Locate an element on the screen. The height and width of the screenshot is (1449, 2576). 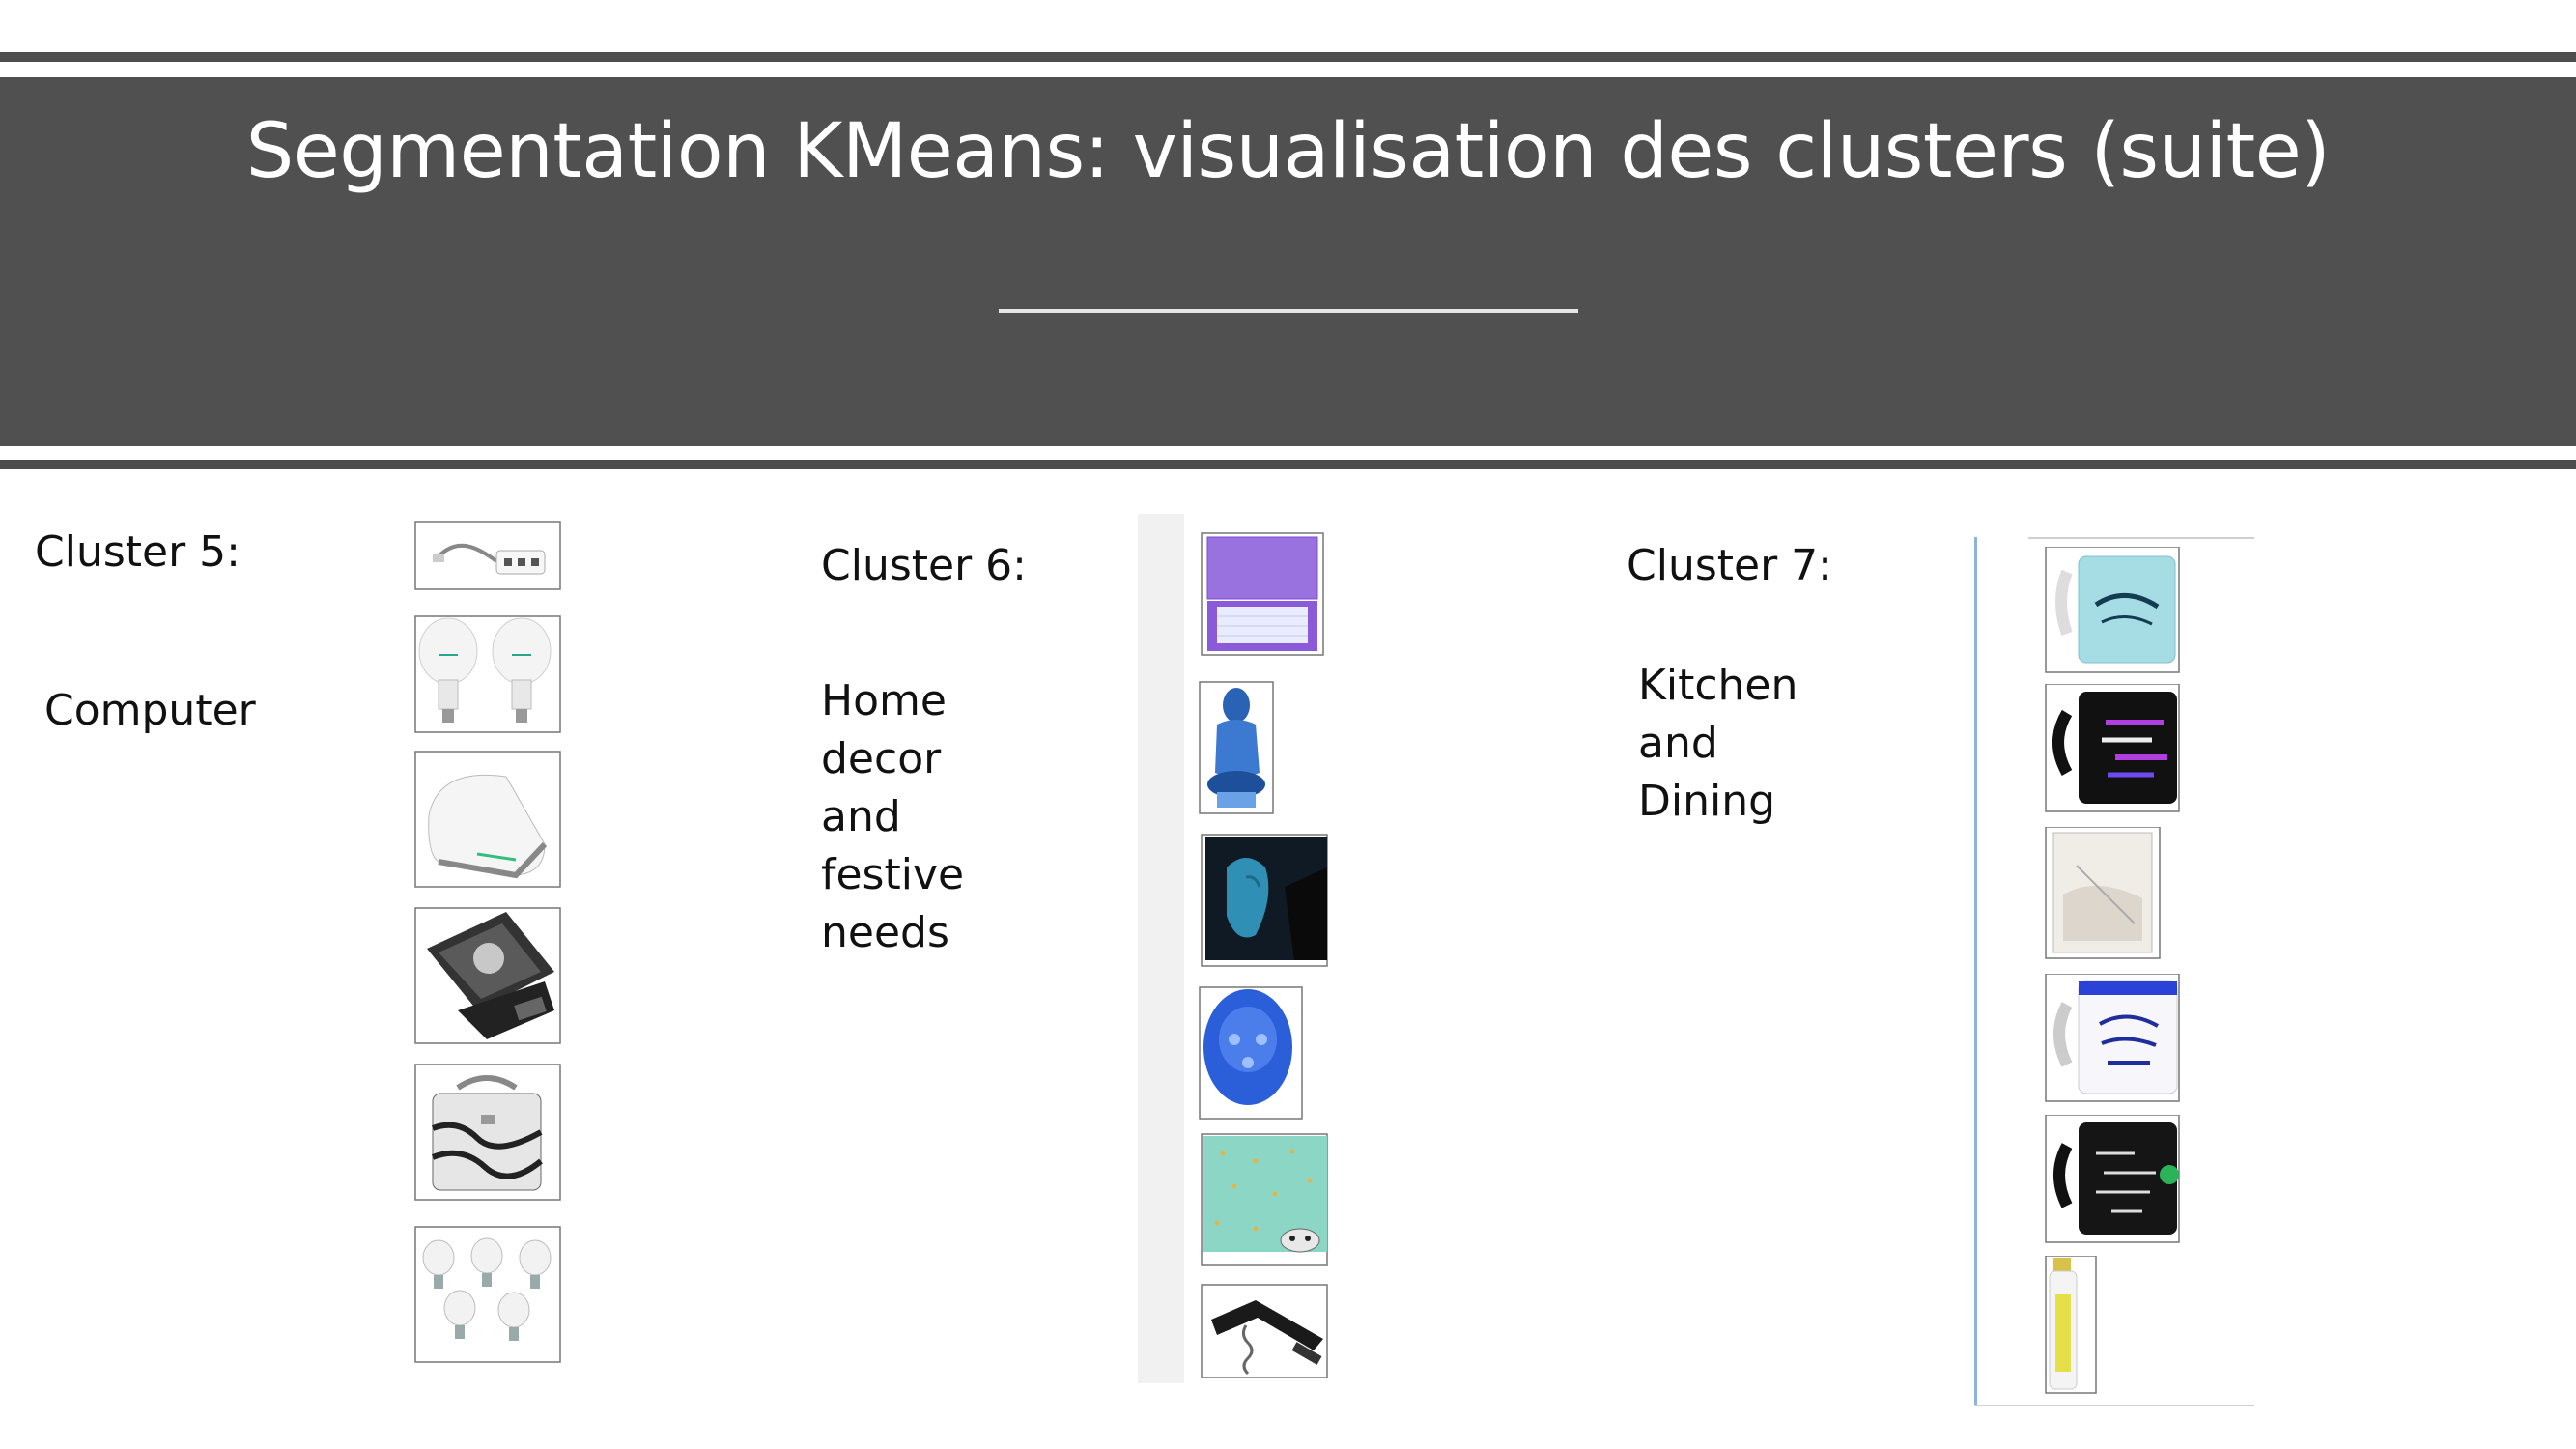
cluster-7-category-line: and is located at coordinates (1678, 743).